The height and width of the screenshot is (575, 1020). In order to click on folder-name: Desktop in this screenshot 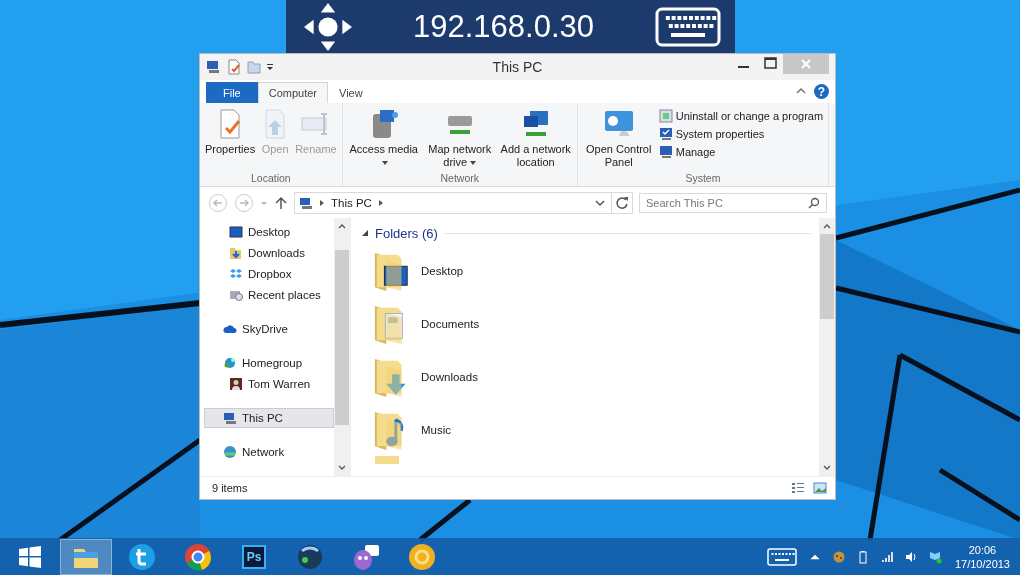, I will do `click(442, 270)`.